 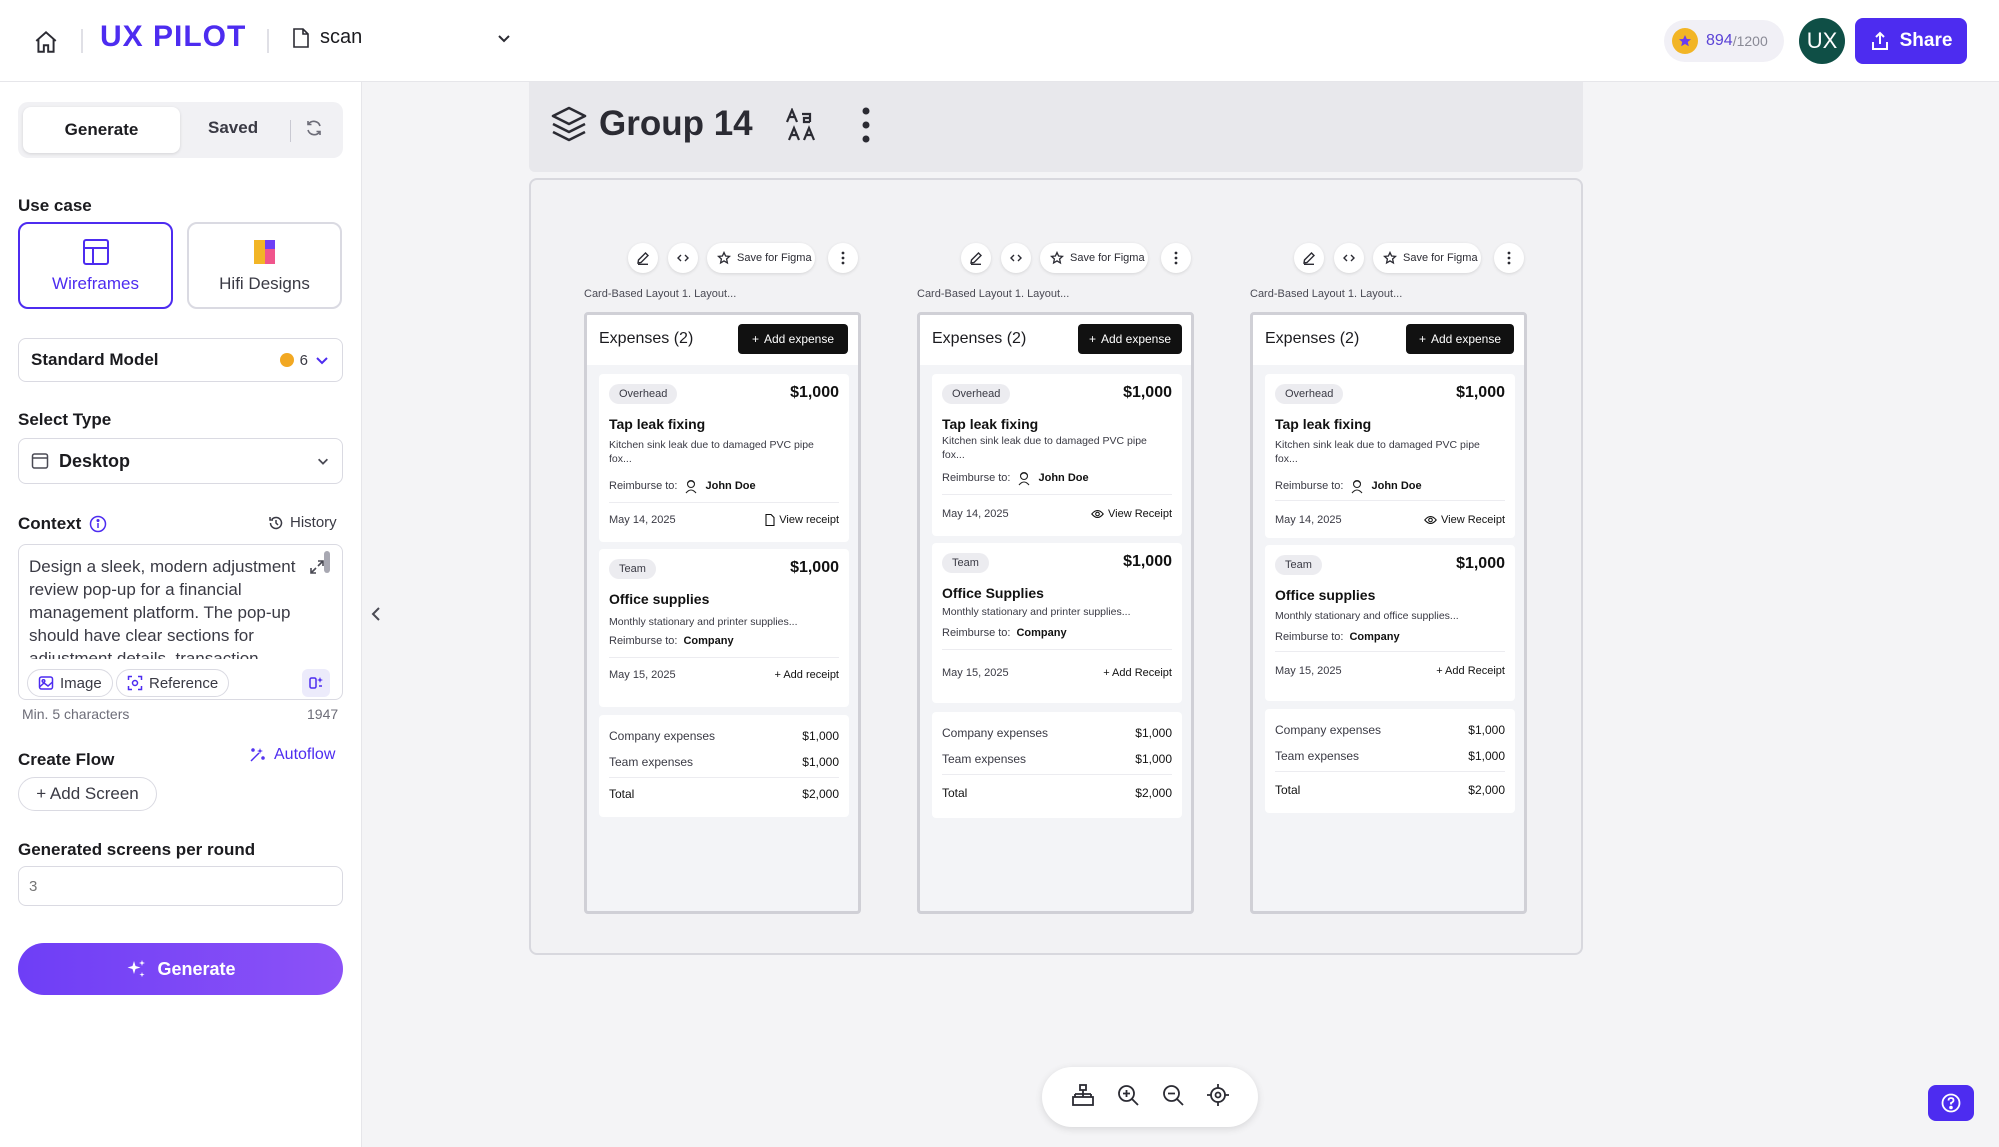 I want to click on use-case-label: Use case, so click(x=55, y=205).